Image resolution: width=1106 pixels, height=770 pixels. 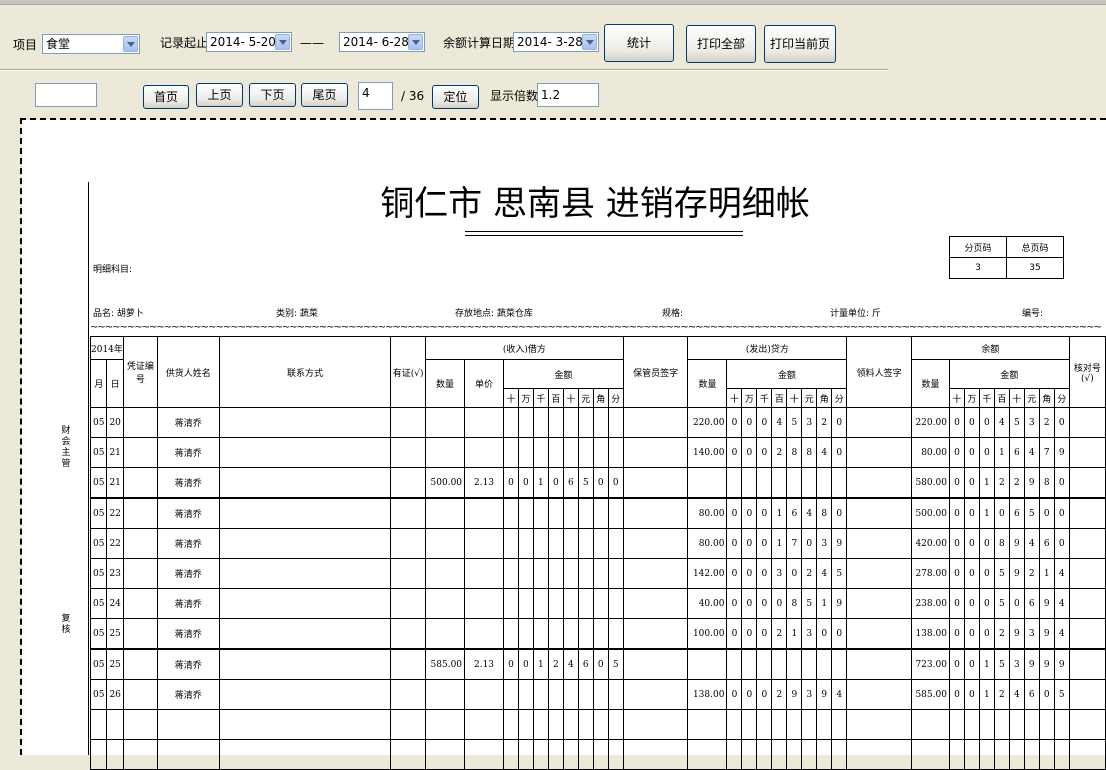 I want to click on day-cell: 25, so click(x=115, y=664).